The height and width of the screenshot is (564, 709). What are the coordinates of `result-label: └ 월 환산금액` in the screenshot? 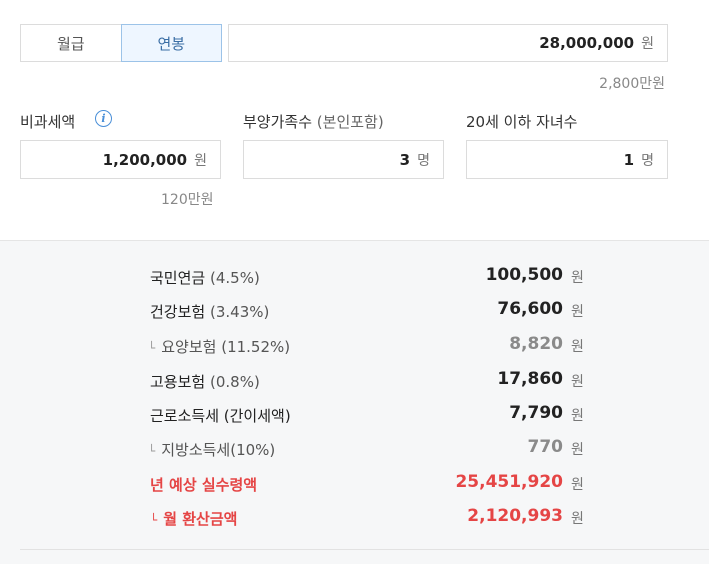 It's located at (194, 519).